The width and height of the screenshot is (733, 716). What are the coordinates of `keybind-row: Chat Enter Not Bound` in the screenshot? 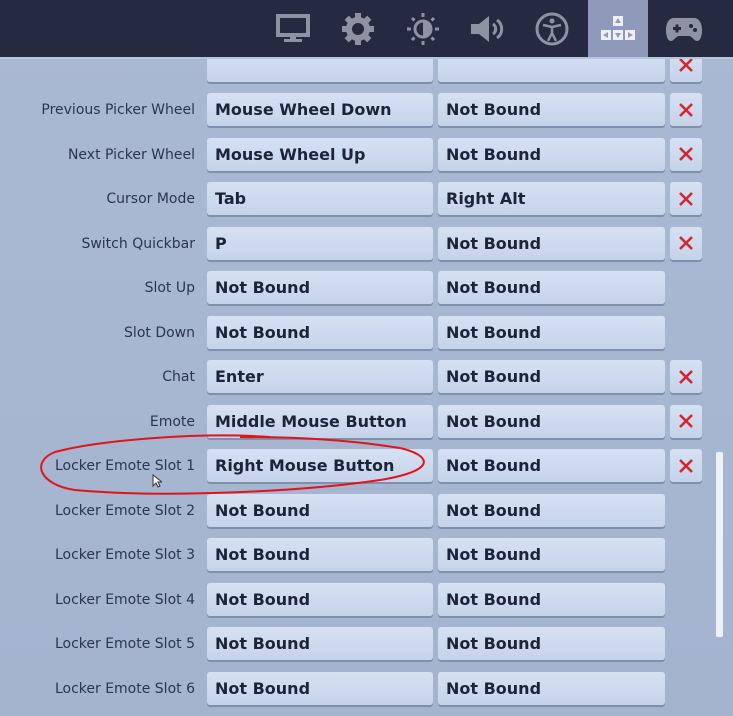 It's located at (366, 377).